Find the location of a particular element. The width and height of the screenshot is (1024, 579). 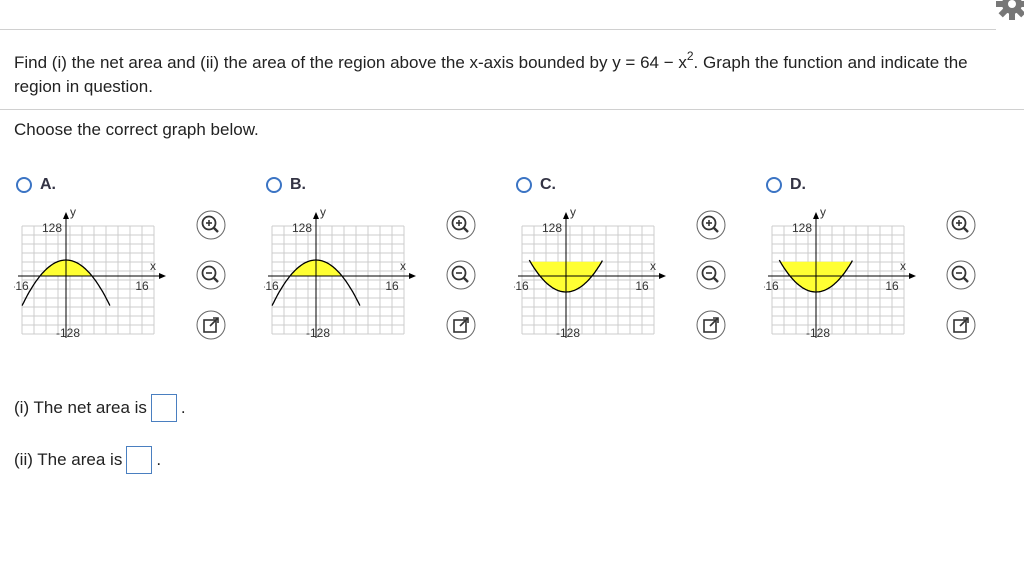

area-suffix: . is located at coordinates (159, 459).